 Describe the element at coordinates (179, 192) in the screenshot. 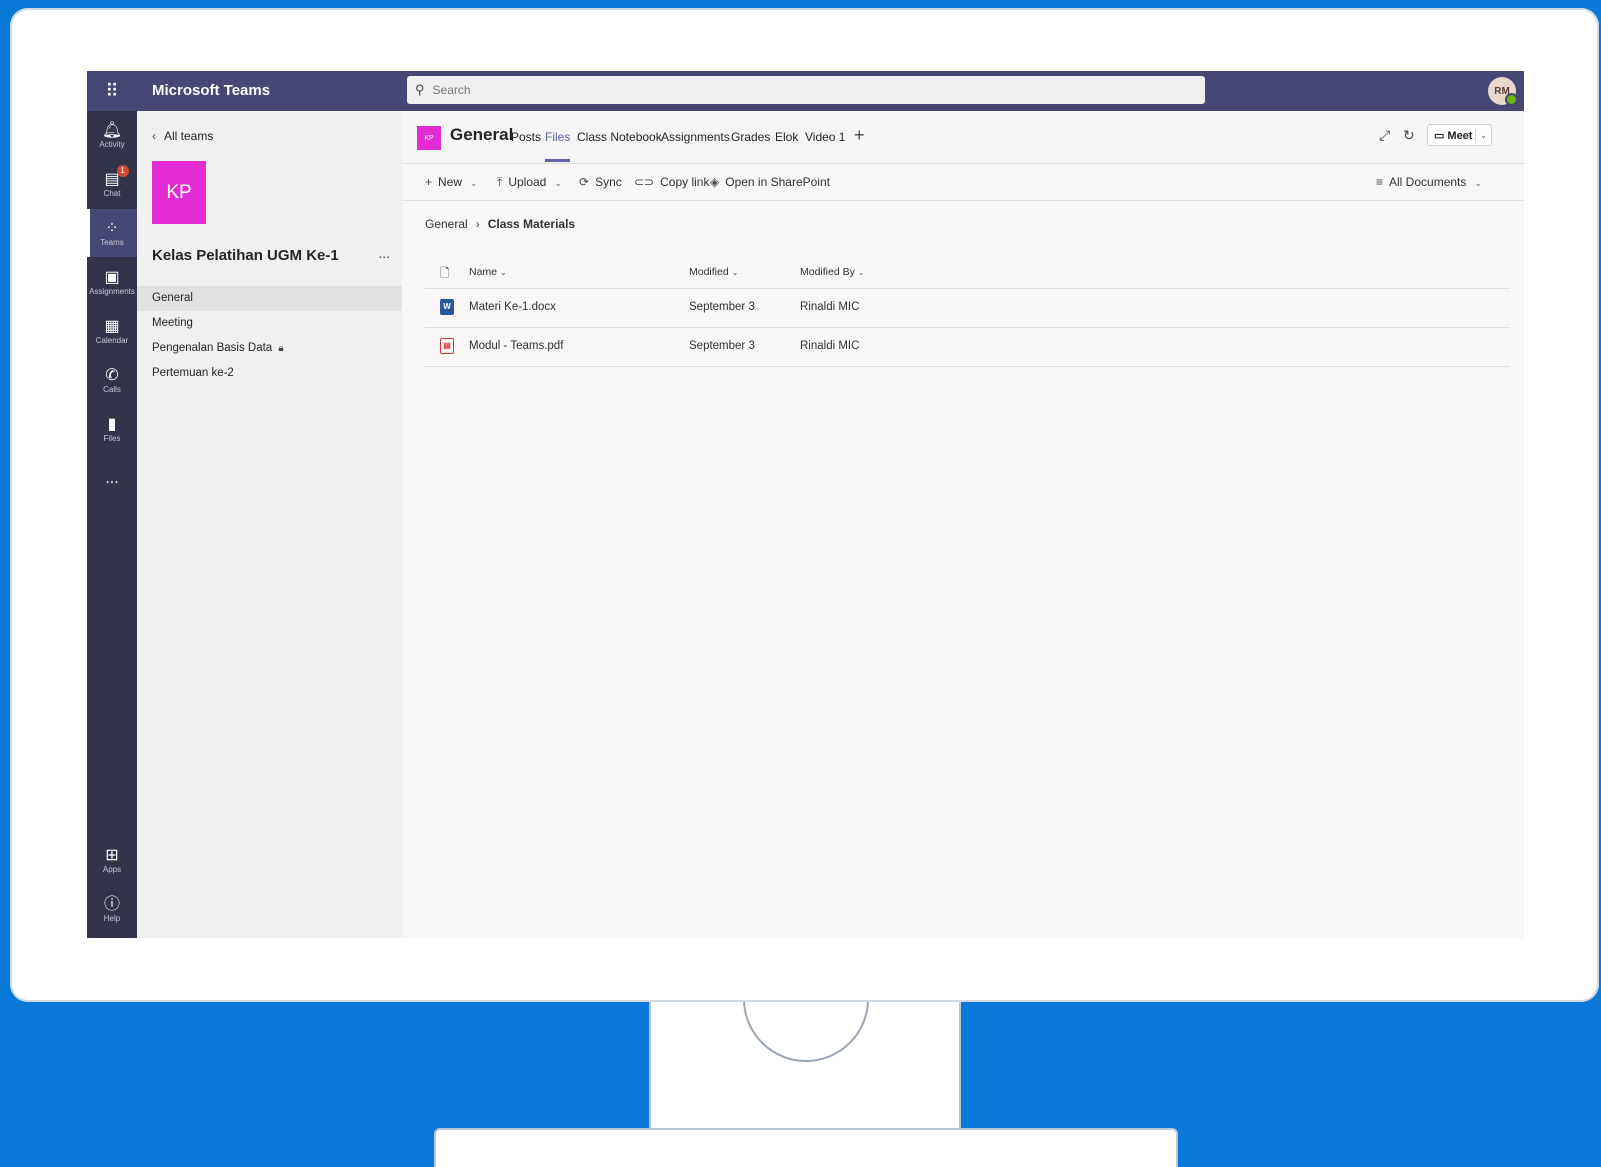

I see `team-logo: KP` at that location.